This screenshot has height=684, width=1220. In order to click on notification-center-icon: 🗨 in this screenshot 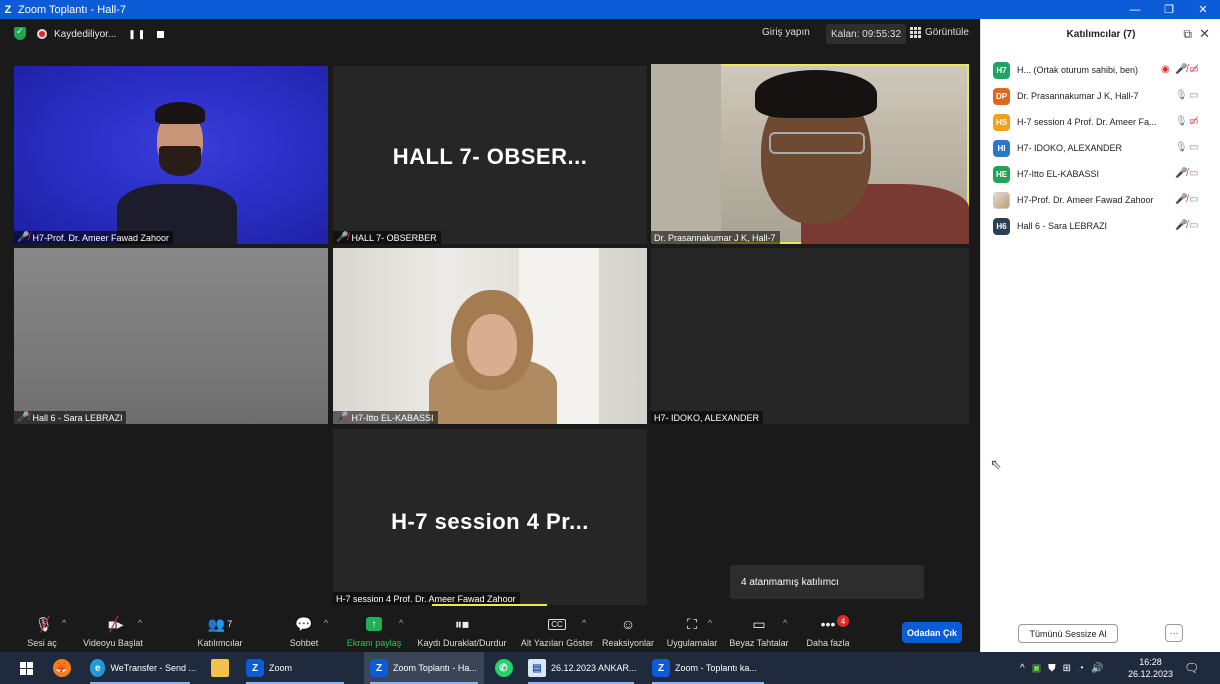, I will do `click(1191, 668)`.